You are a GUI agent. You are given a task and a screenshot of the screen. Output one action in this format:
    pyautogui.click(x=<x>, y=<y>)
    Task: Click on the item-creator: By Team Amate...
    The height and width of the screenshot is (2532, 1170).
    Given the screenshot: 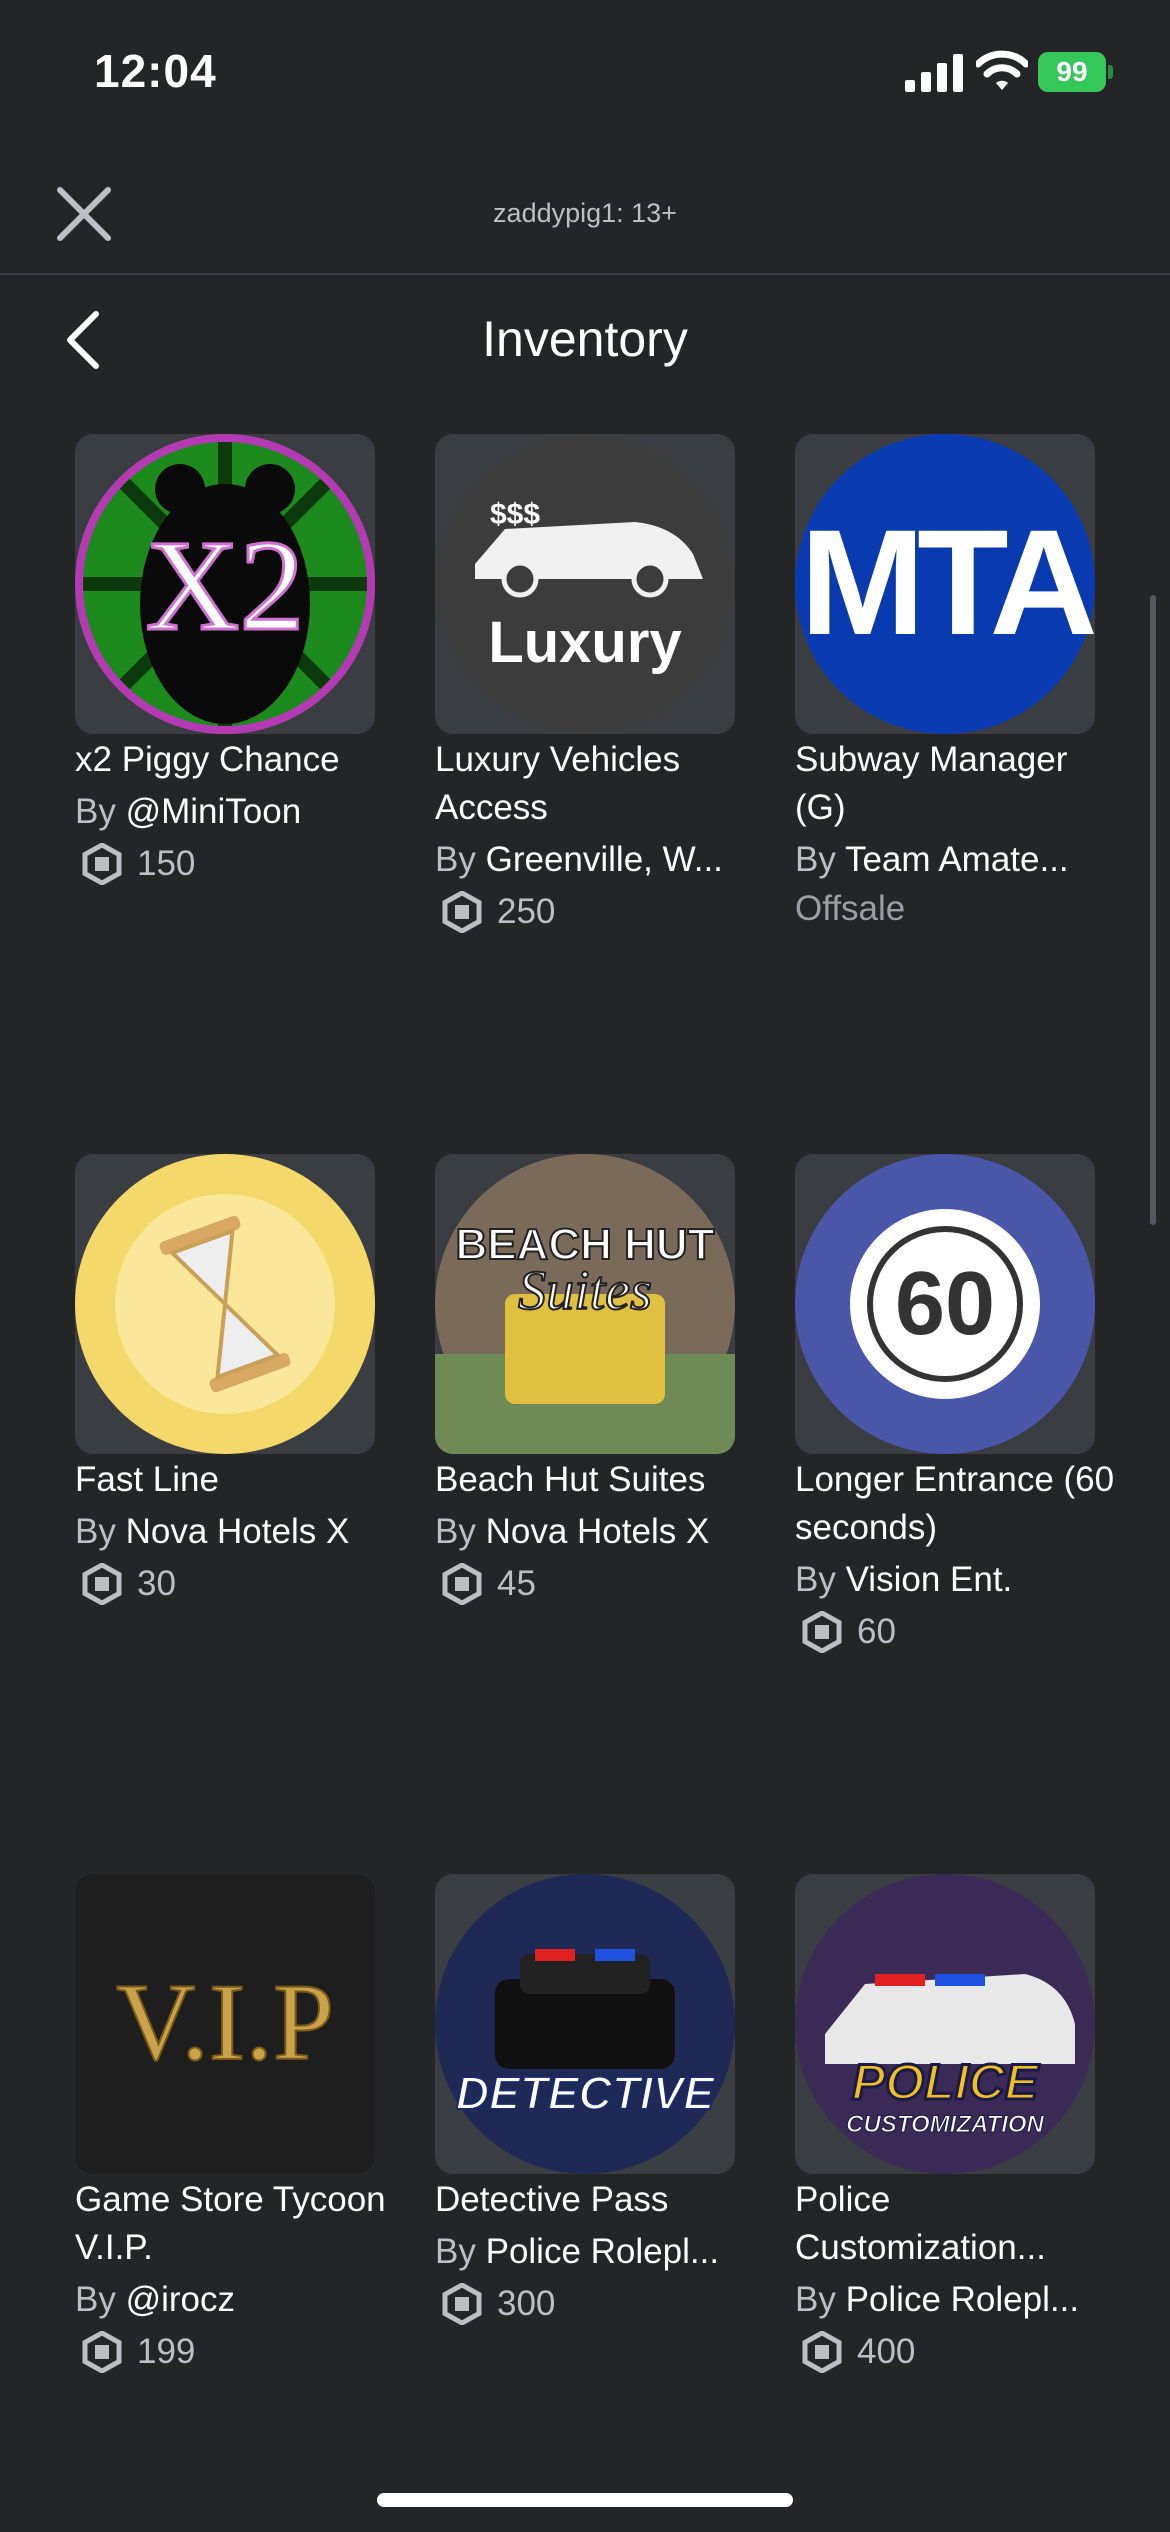 What is the action you would take?
    pyautogui.click(x=932, y=859)
    